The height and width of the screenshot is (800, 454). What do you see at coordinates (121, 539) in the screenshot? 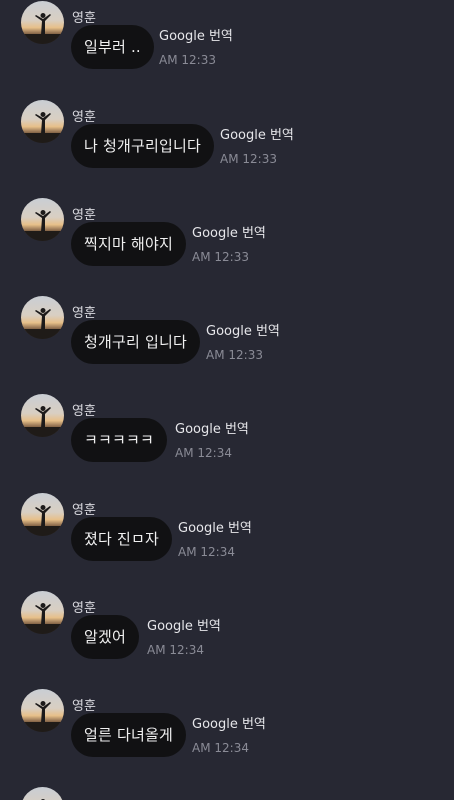
I see `message-bubble: 졌다 진ㅁ자` at bounding box center [121, 539].